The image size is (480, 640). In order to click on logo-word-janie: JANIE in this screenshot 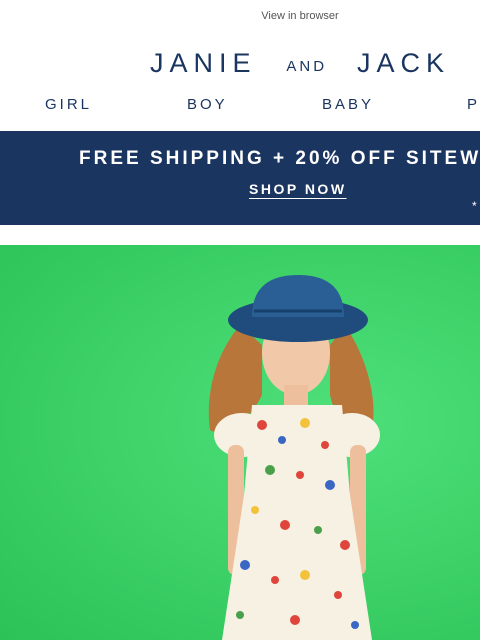, I will do `click(203, 62)`.